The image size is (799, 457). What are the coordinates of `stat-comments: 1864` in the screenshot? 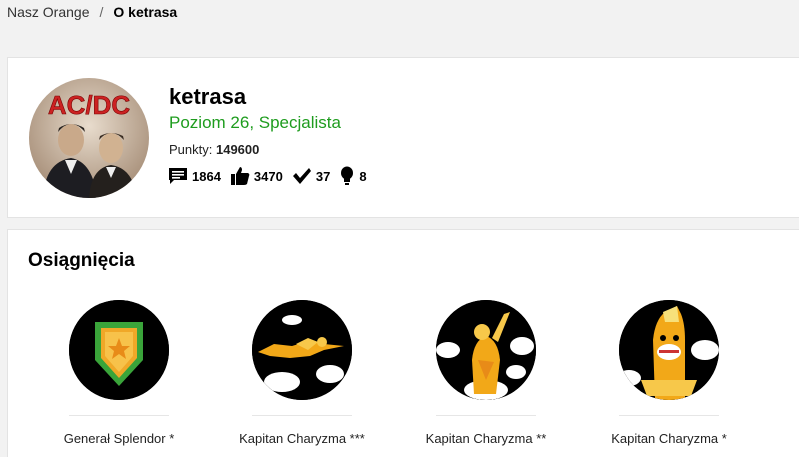 It's located at (194, 176).